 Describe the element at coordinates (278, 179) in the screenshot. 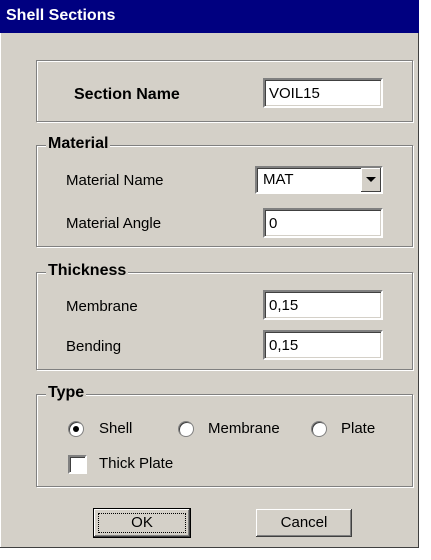

I see `material-name-value: MAT` at that location.